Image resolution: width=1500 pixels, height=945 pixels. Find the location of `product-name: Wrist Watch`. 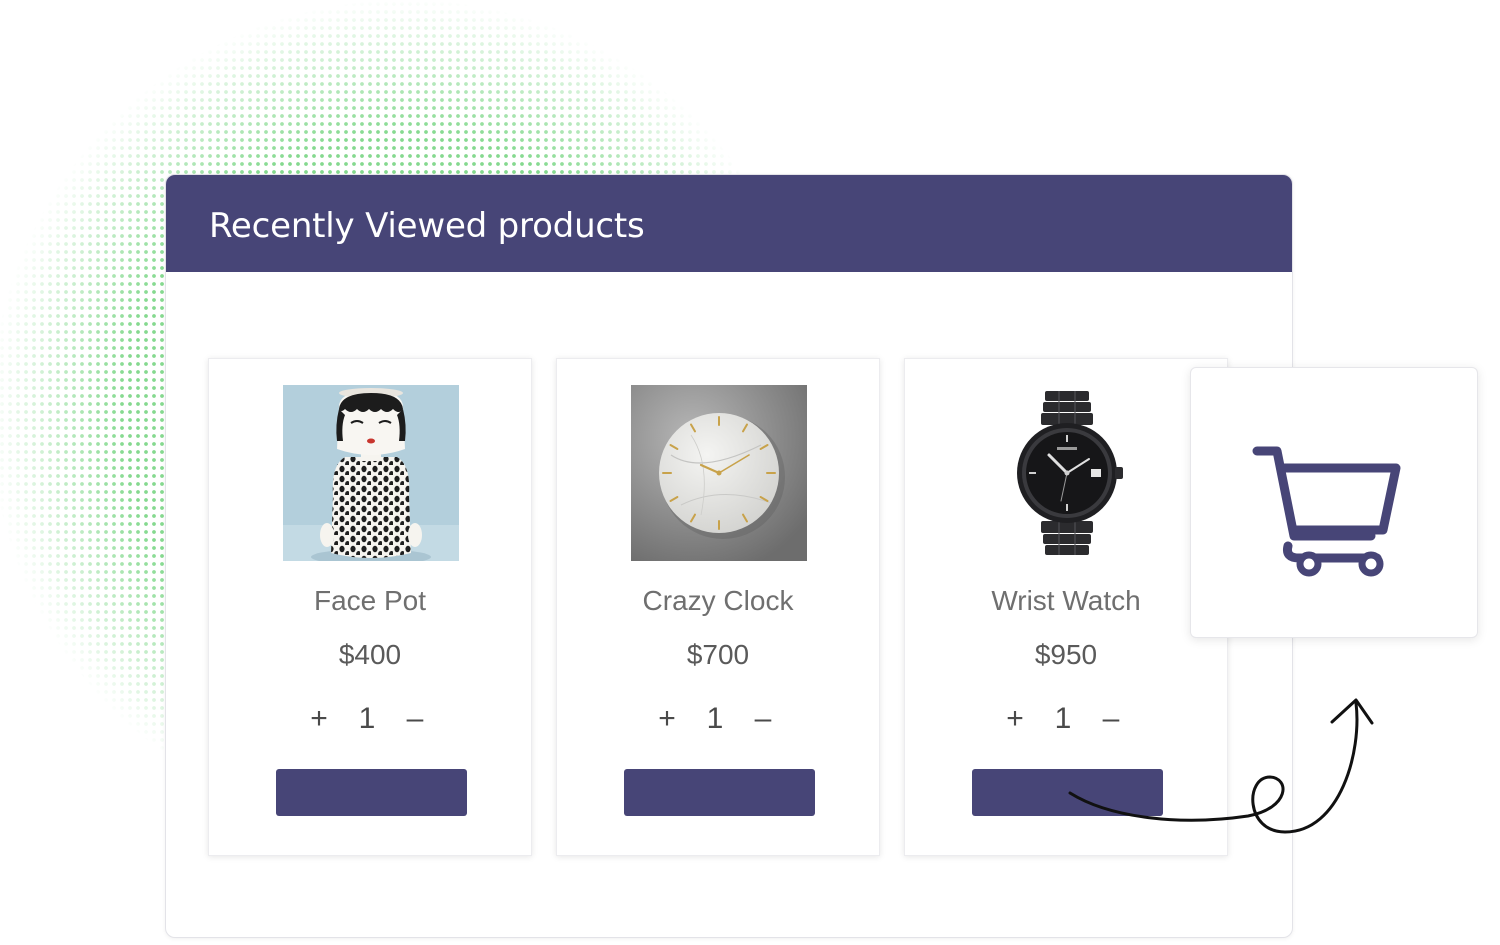

product-name: Wrist Watch is located at coordinates (1066, 601).